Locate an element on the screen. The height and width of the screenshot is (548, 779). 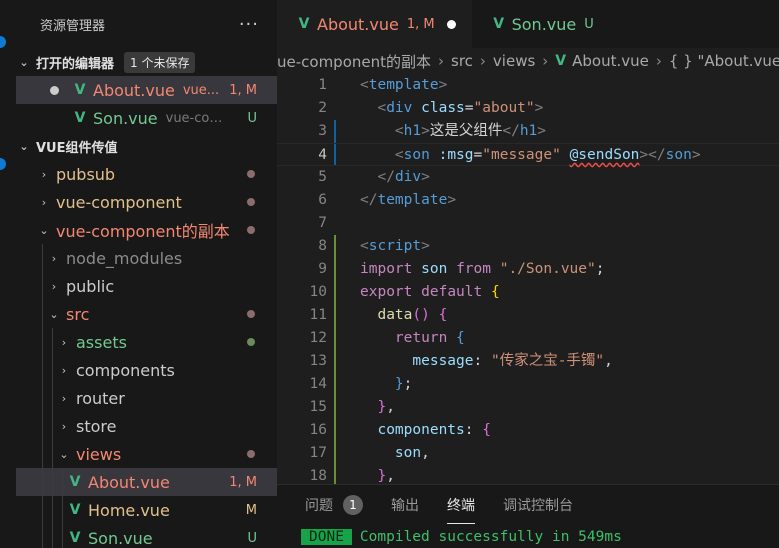
chevron-down-icon: ⌄ is located at coordinates (24, 62).